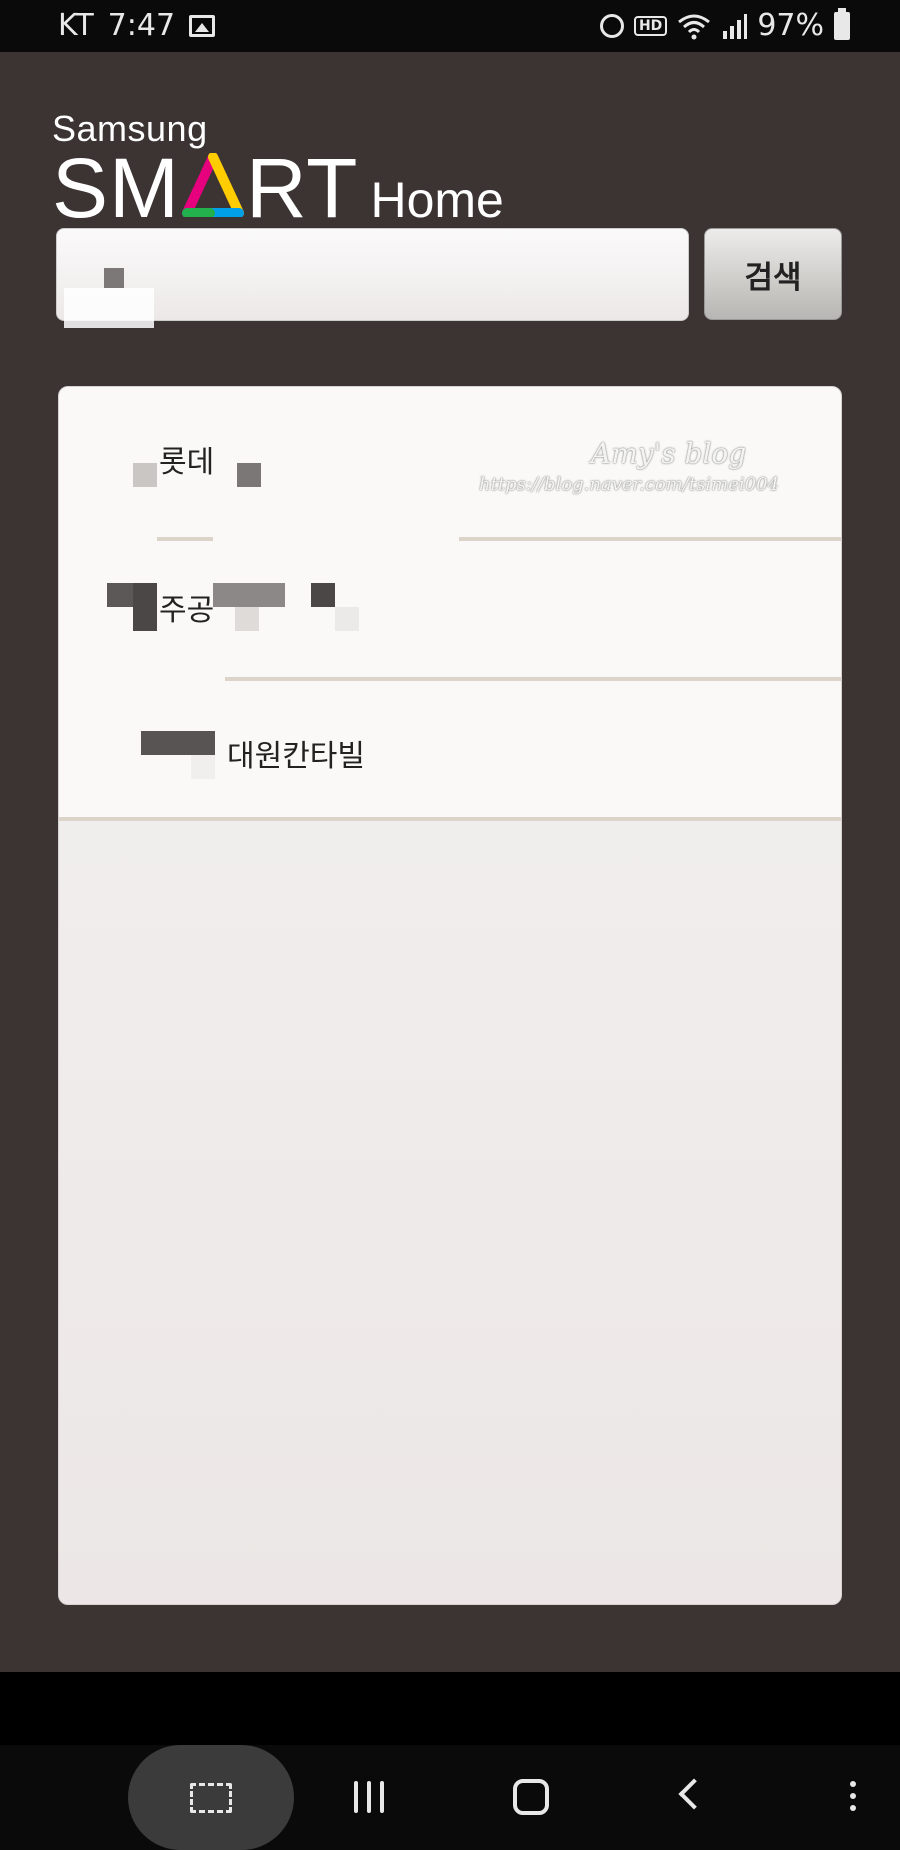 The image size is (900, 1850). What do you see at coordinates (531, 1797) in the screenshot?
I see `home-icon` at bounding box center [531, 1797].